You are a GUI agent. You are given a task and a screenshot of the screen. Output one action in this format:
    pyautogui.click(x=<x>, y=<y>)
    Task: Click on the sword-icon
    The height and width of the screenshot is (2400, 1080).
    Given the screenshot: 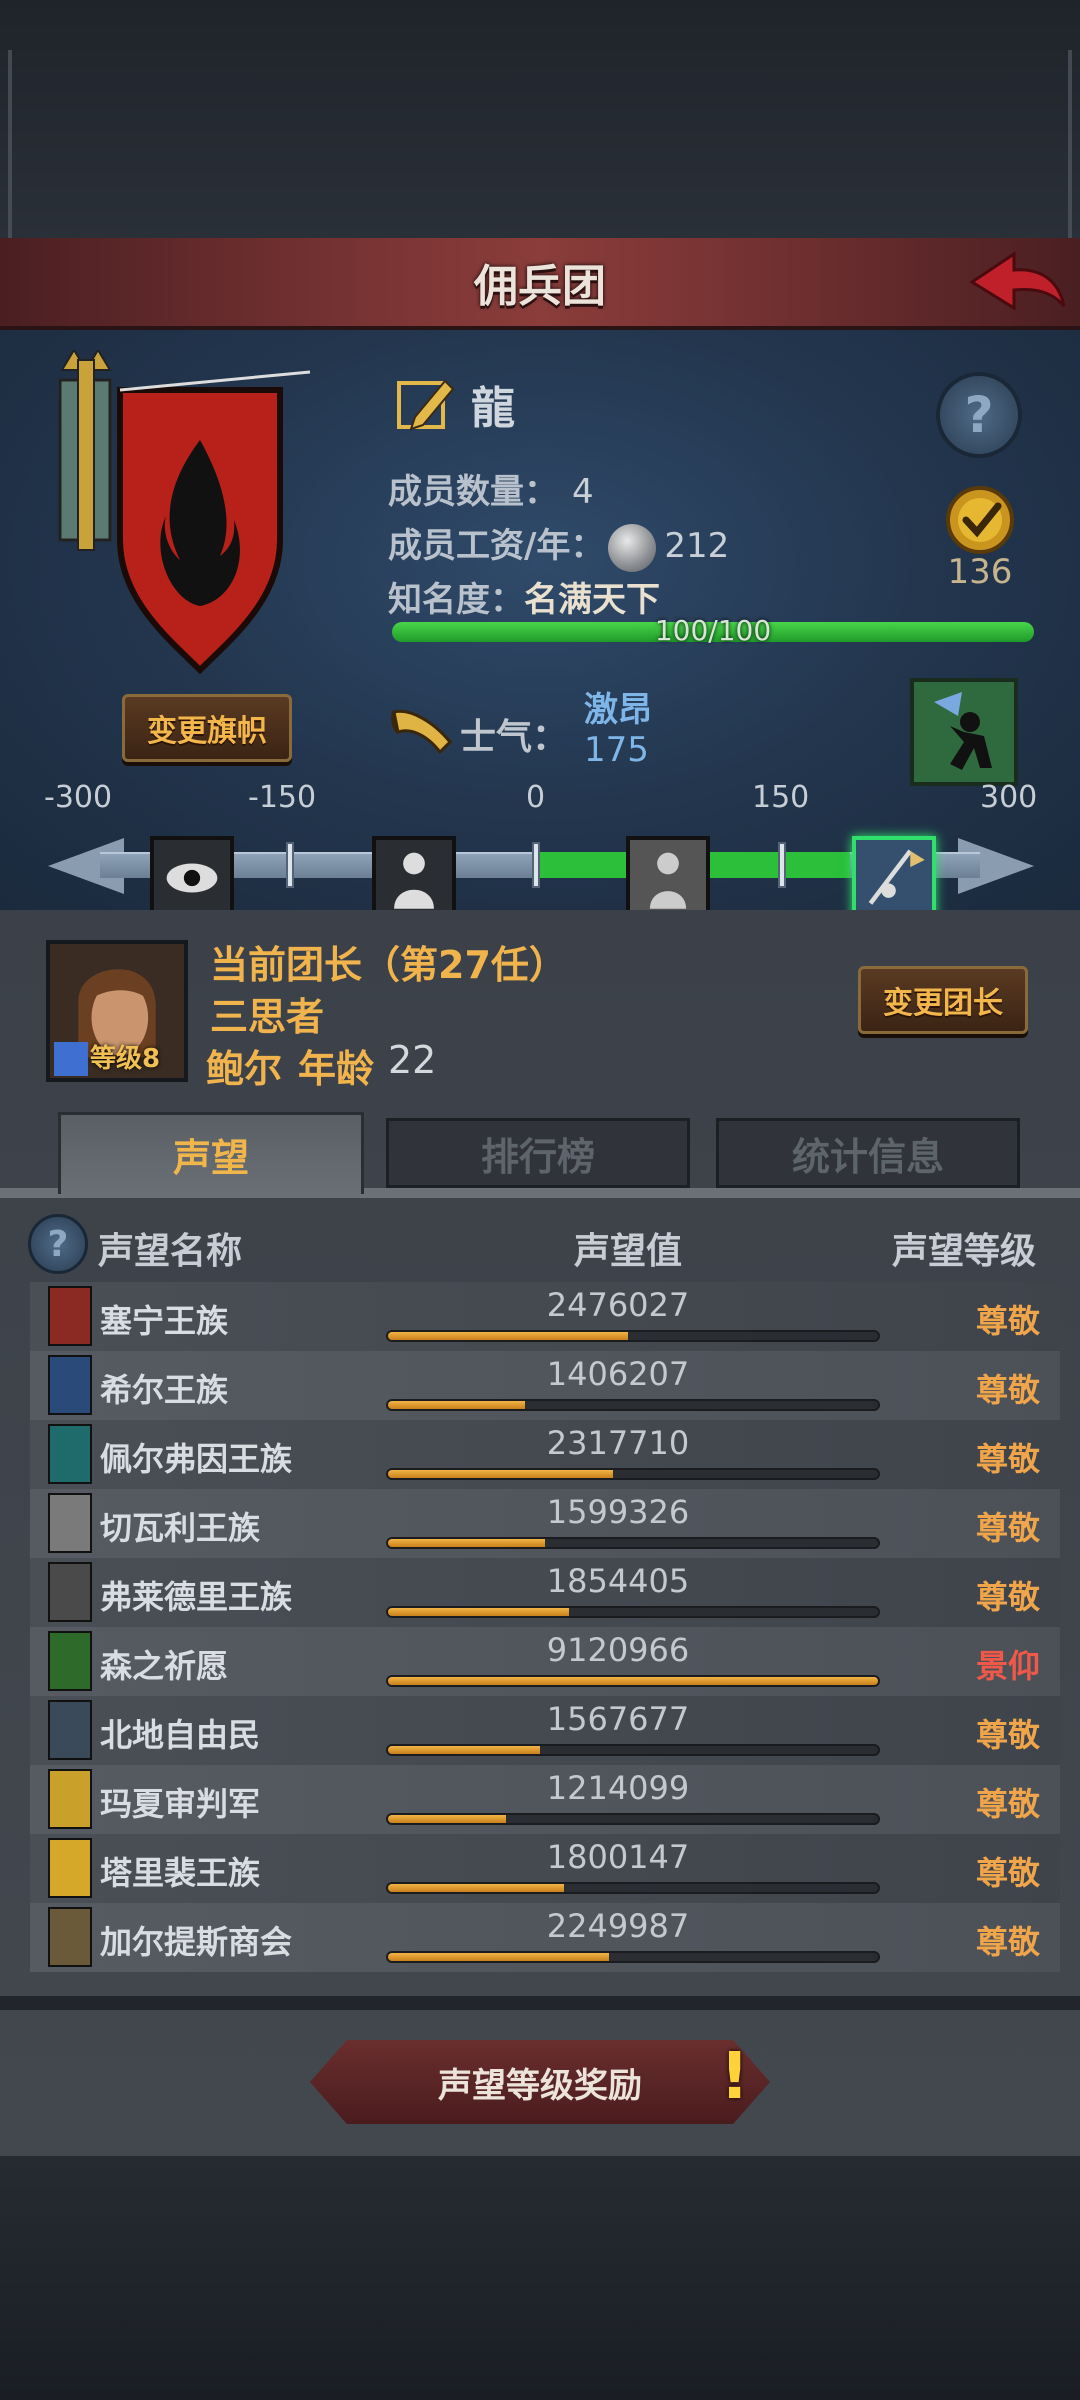 What is the action you would take?
    pyautogui.click(x=71, y=1059)
    